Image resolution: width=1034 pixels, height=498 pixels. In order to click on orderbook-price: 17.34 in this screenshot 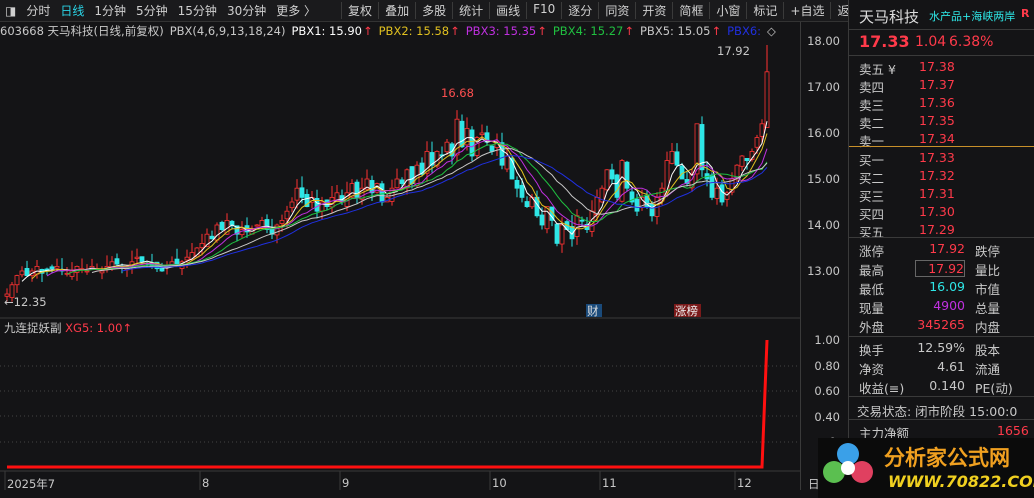, I will do `click(937, 138)`.